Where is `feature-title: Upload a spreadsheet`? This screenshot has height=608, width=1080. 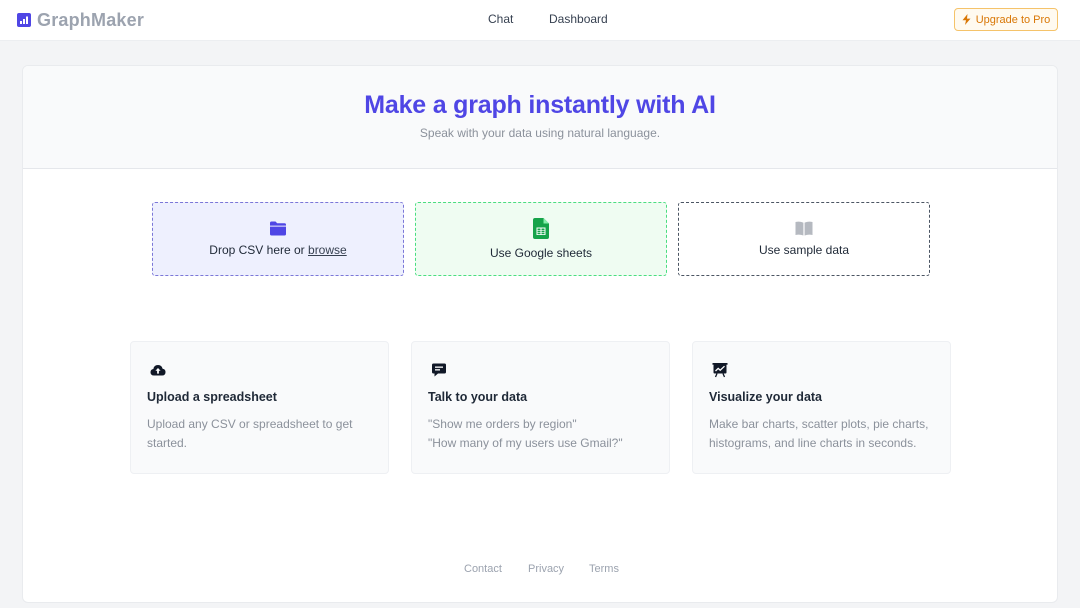 feature-title: Upload a spreadsheet is located at coordinates (212, 397).